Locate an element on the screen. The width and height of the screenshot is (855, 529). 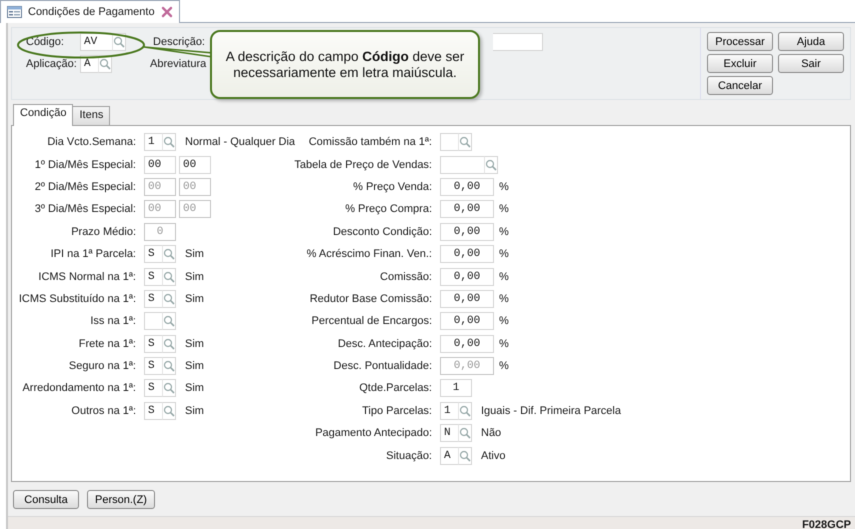
field-description: Normal - Qualquer Dia is located at coordinates (240, 142).